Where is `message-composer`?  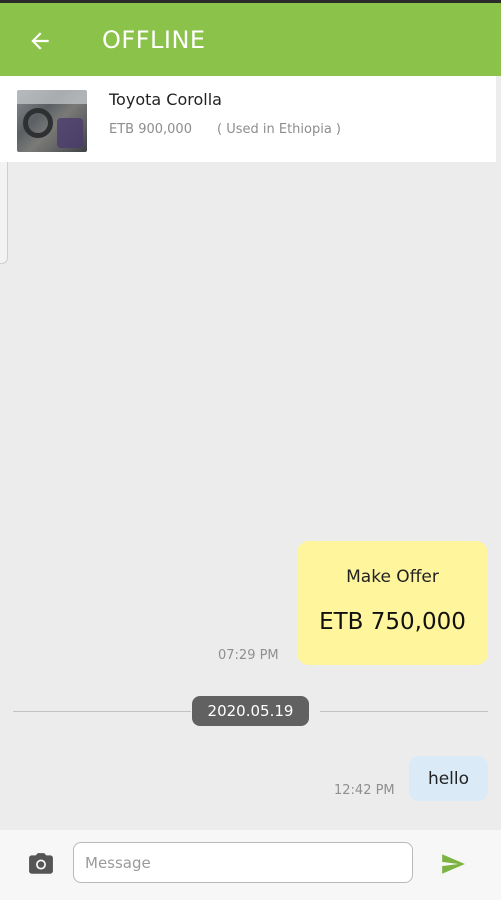
message-composer is located at coordinates (250, 865).